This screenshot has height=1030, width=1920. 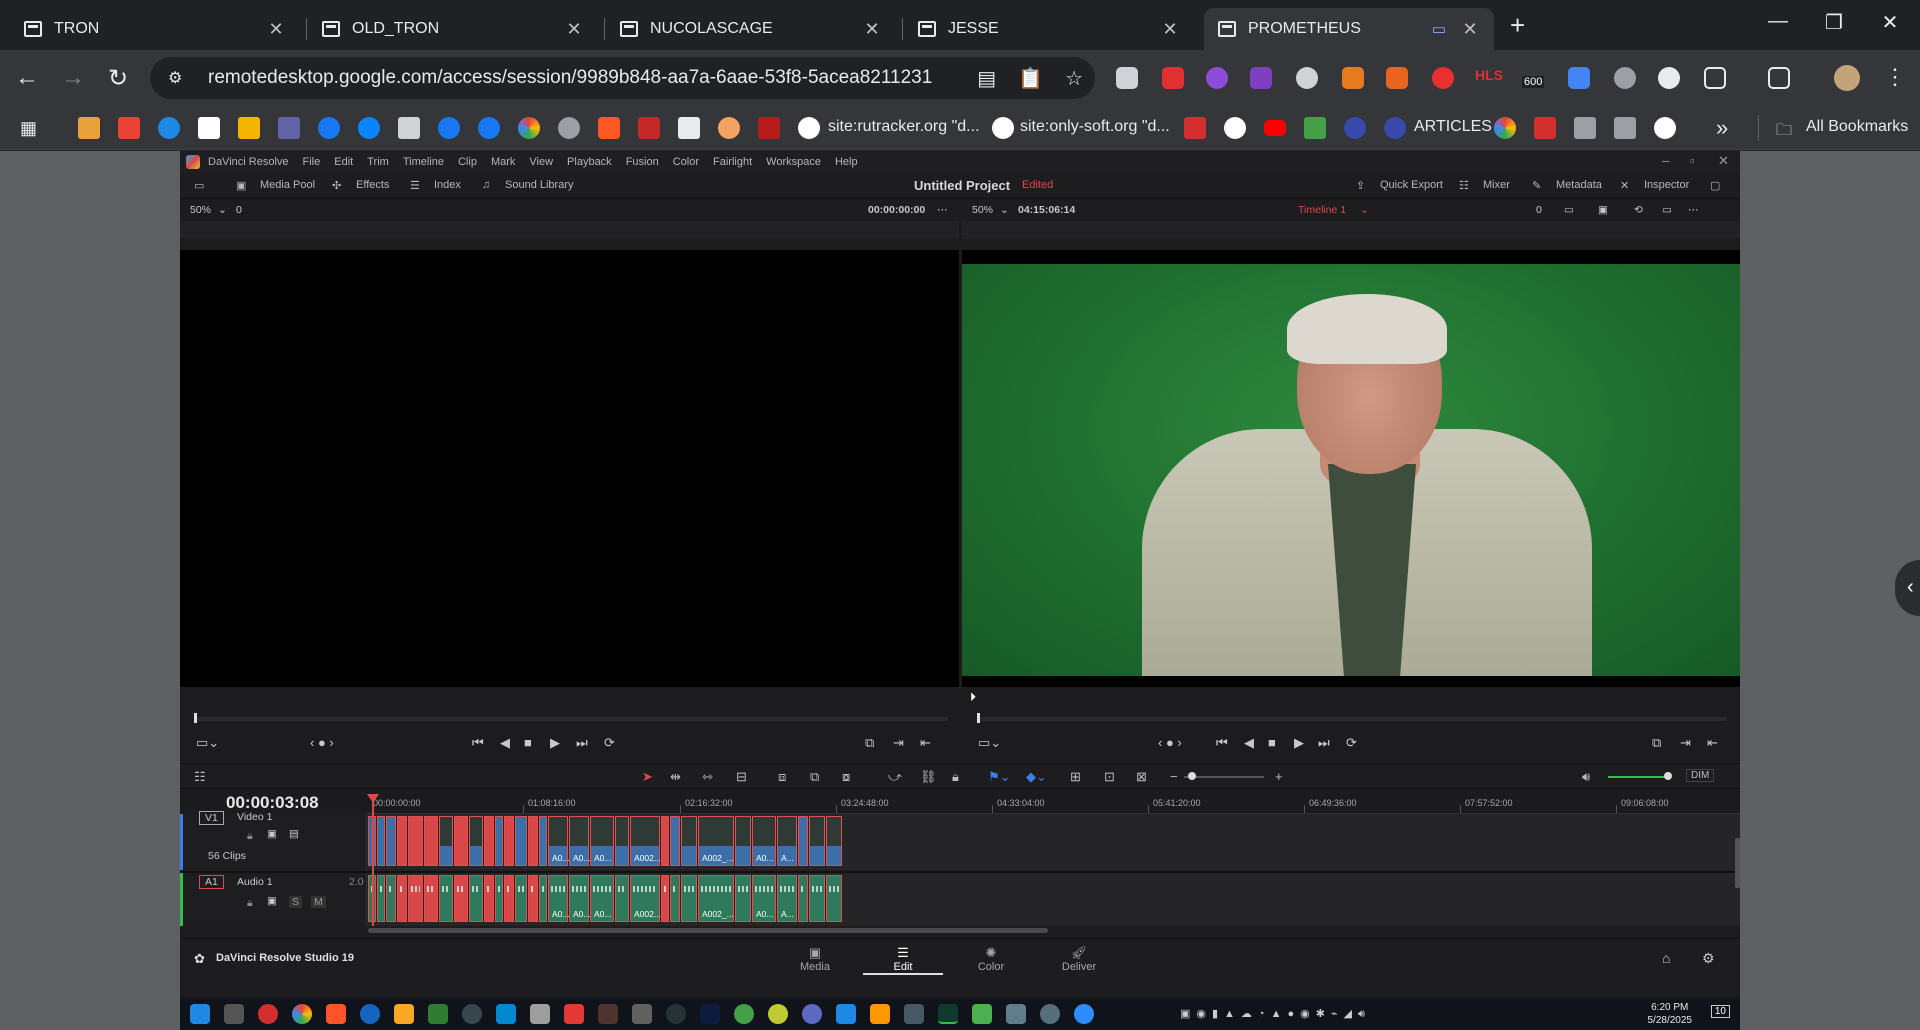 What do you see at coordinates (1625, 128) in the screenshot?
I see `bookmark-remote-icon` at bounding box center [1625, 128].